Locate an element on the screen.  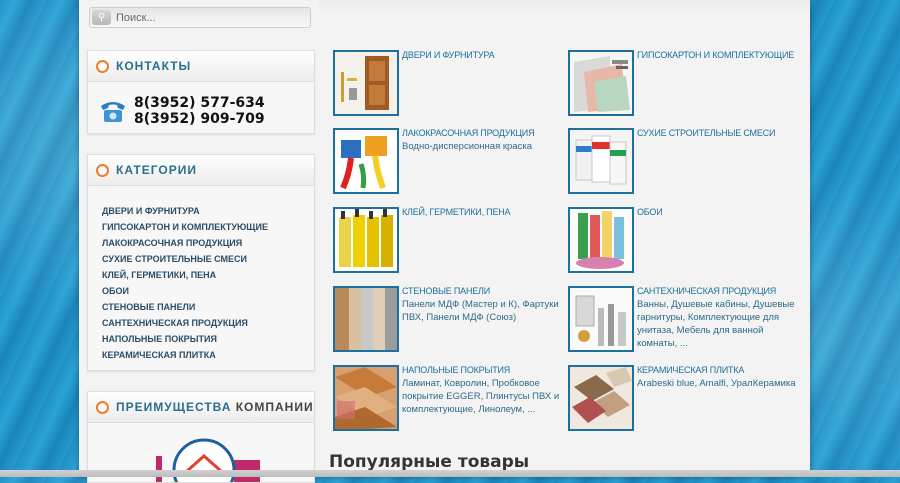
phone-number-1: 8(3952) 577-634 is located at coordinates (199, 103).